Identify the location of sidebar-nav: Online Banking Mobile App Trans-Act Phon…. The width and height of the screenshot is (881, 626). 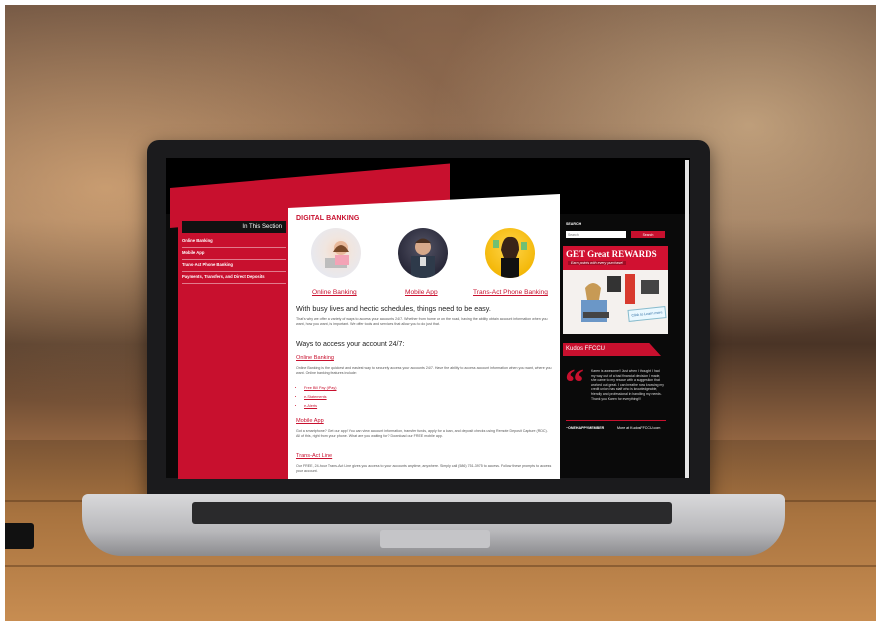
(234, 260).